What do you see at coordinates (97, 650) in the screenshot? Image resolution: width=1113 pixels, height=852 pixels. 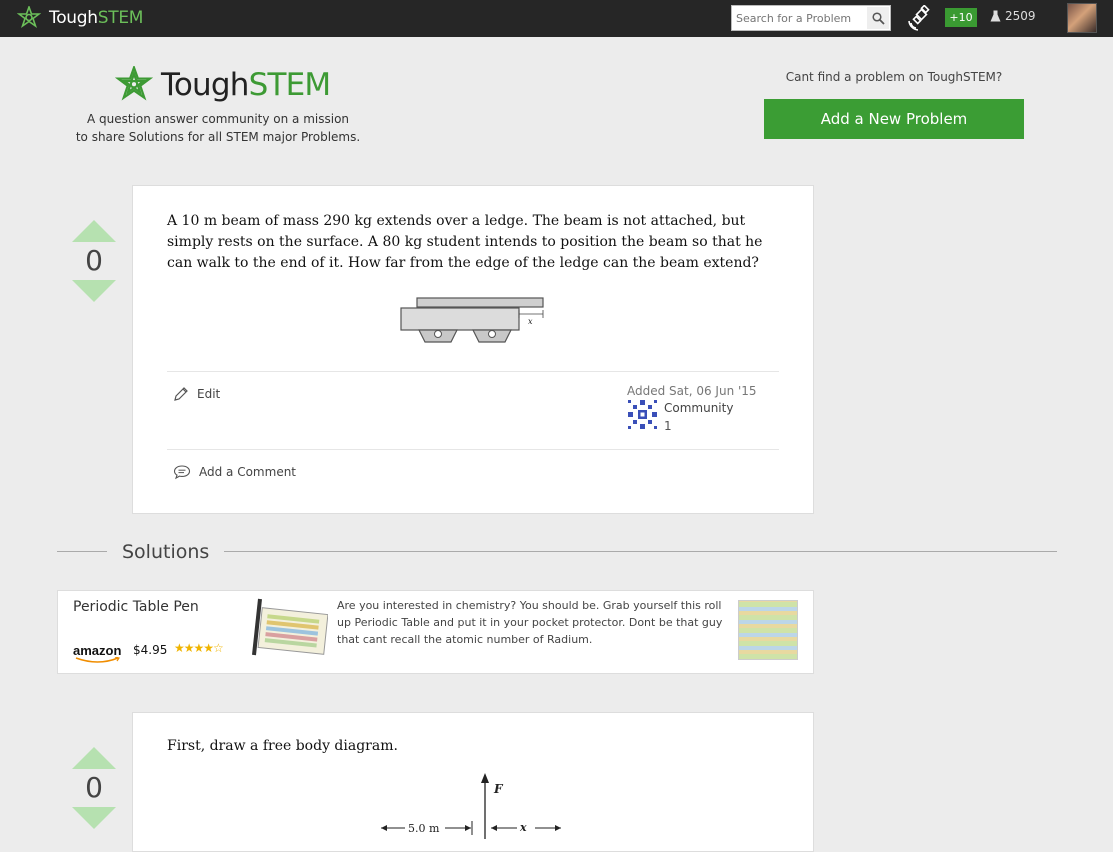 I see `amazon-brand: amazon` at bounding box center [97, 650].